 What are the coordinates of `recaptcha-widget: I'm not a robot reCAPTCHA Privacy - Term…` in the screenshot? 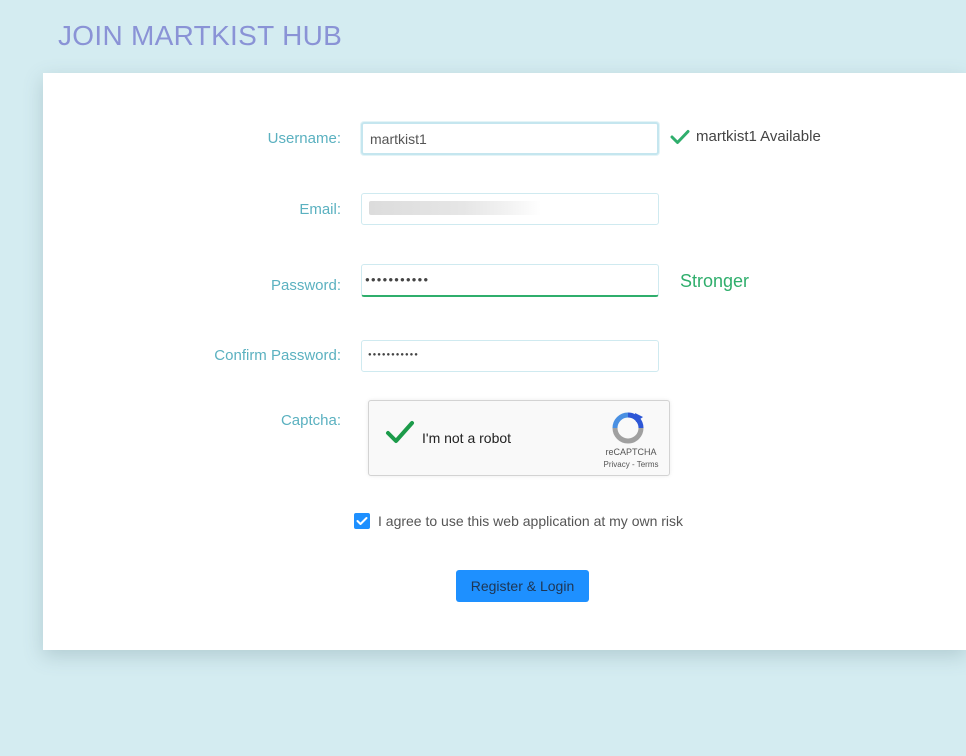 It's located at (519, 438).